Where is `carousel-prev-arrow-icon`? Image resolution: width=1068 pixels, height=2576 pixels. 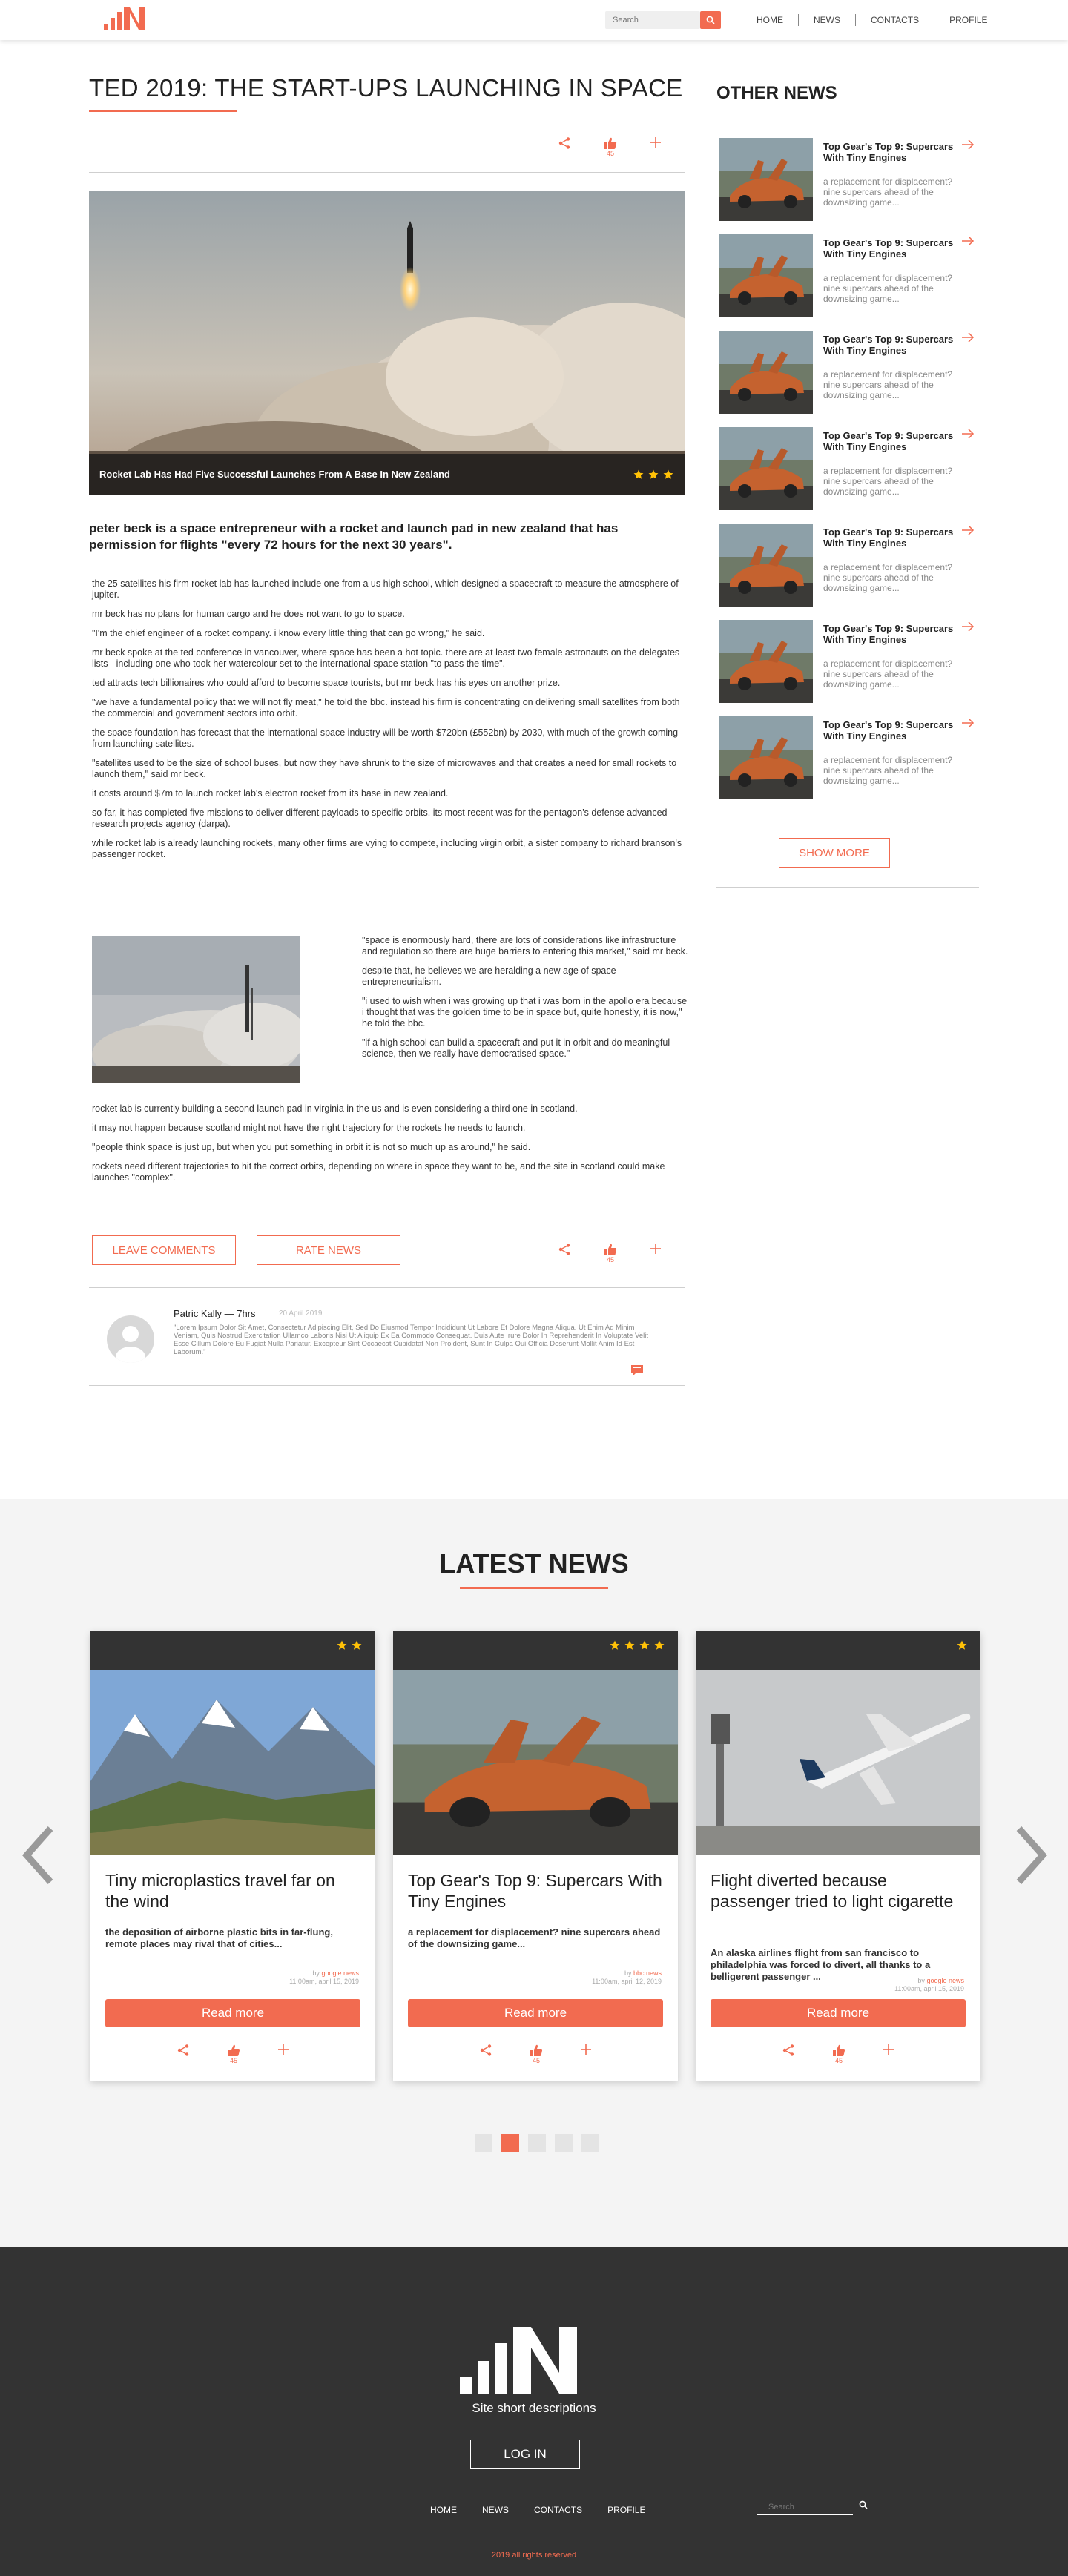
carousel-prev-arrow-icon is located at coordinates (38, 1855).